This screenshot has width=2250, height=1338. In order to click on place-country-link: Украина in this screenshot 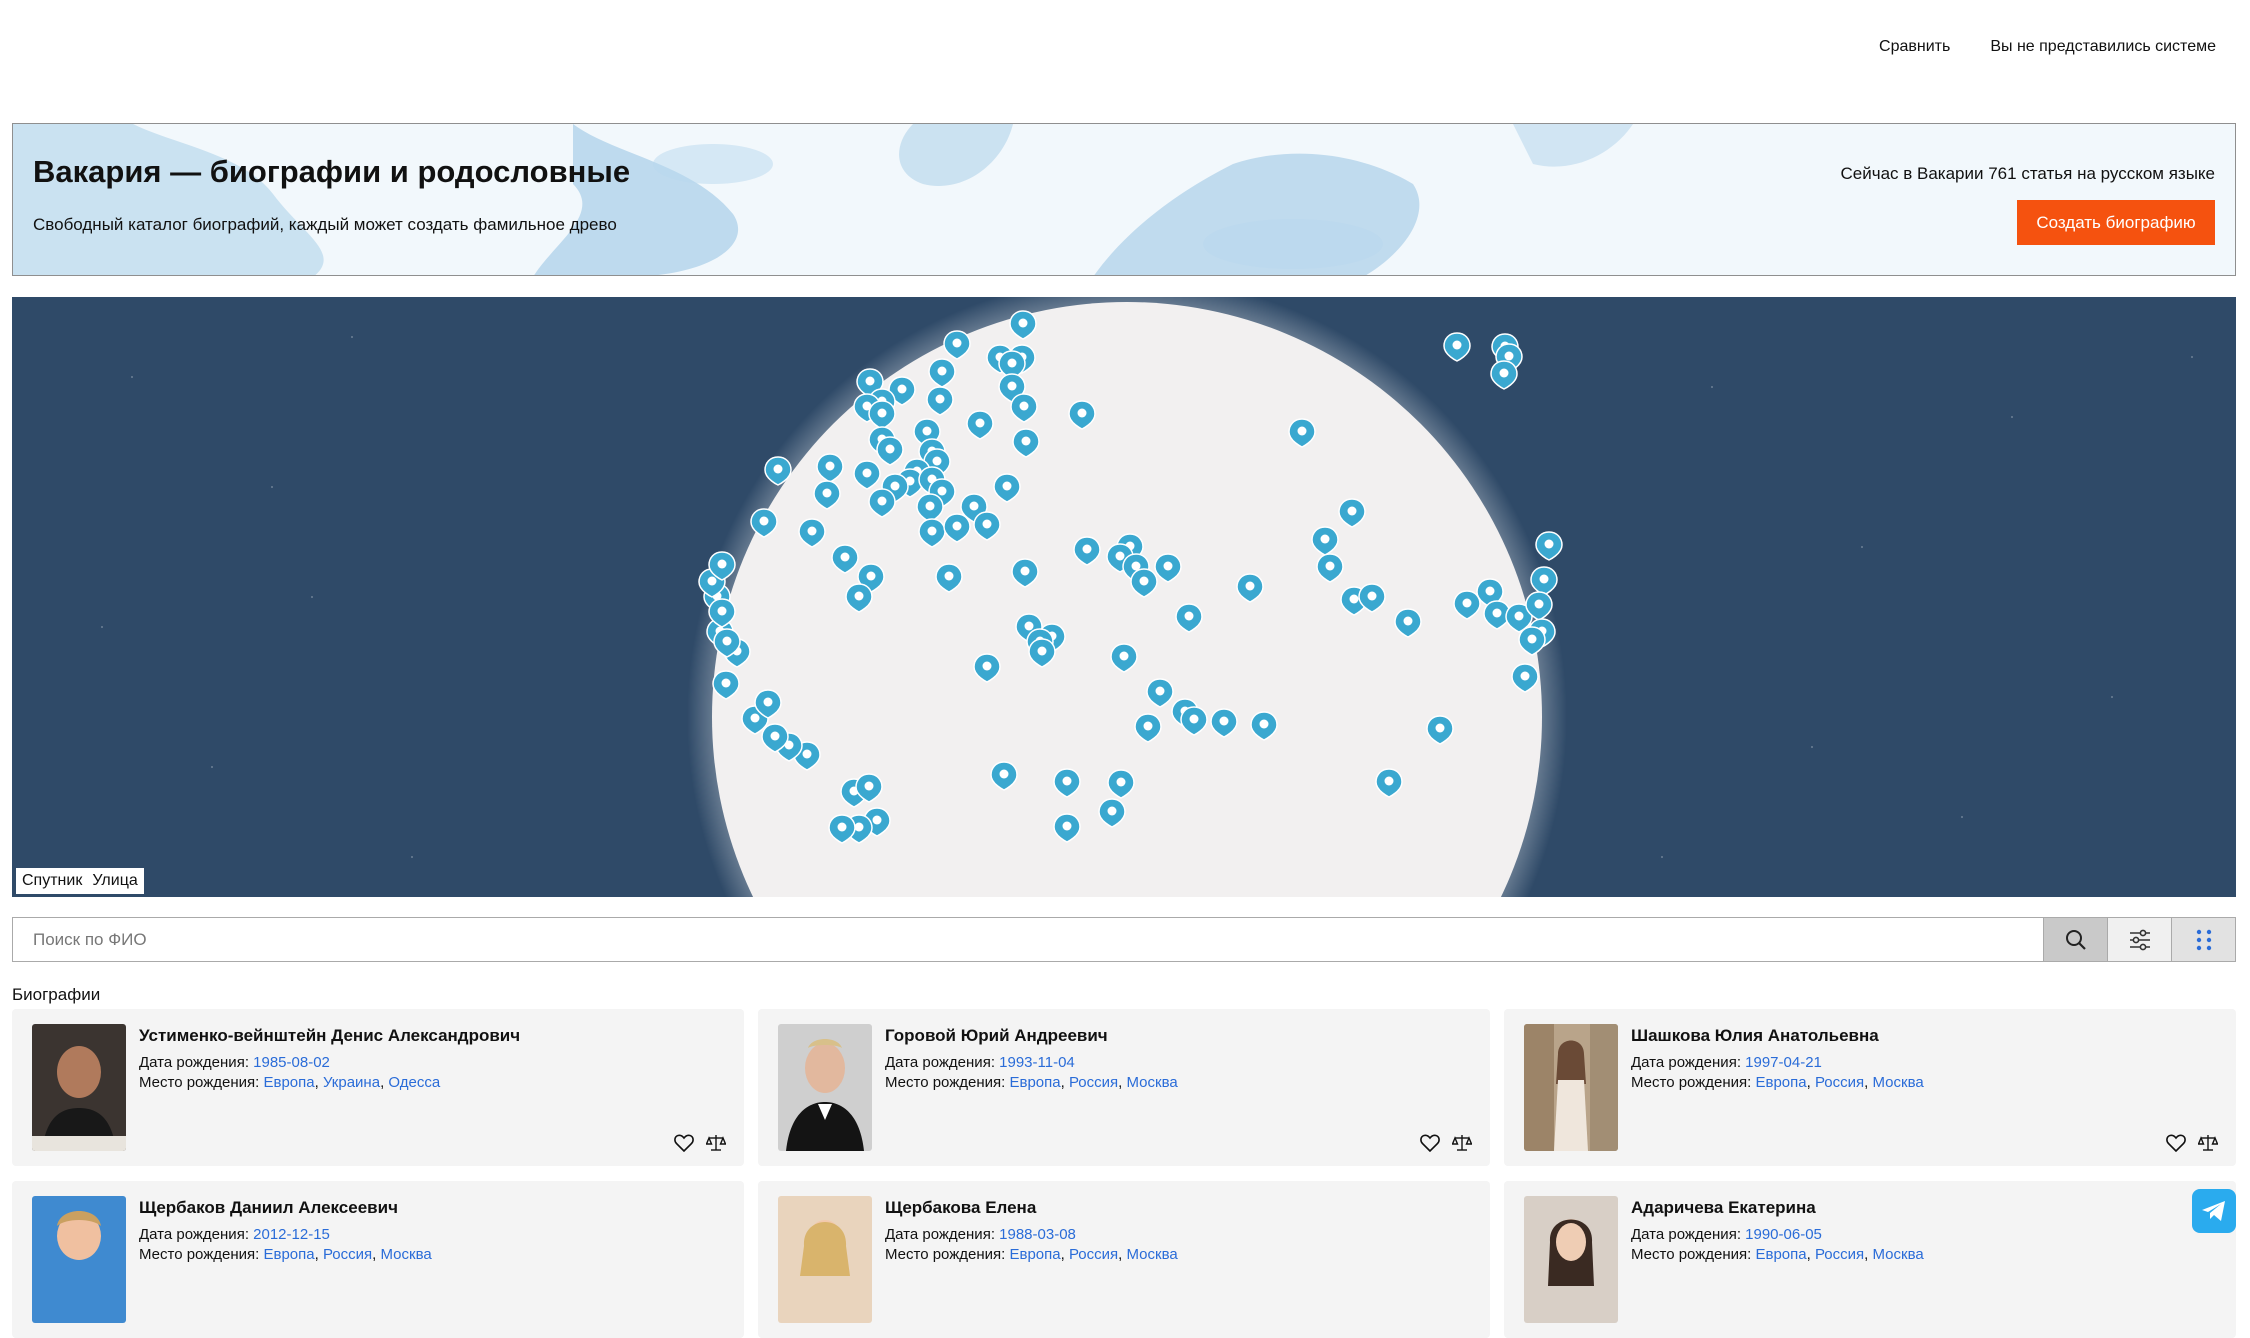, I will do `click(351, 1082)`.